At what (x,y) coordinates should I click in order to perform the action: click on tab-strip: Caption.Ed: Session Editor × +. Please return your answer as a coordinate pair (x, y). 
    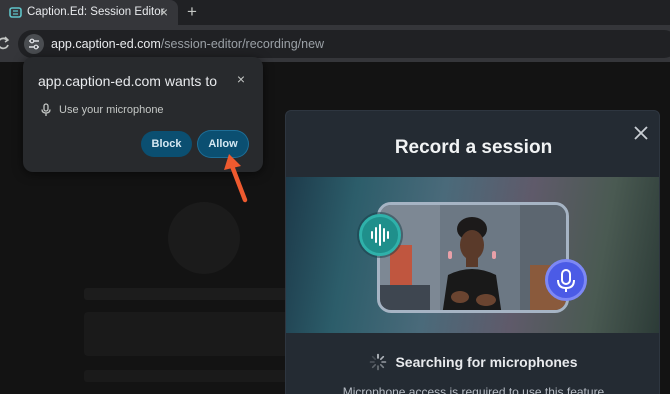
    Looking at the image, I should click on (335, 12).